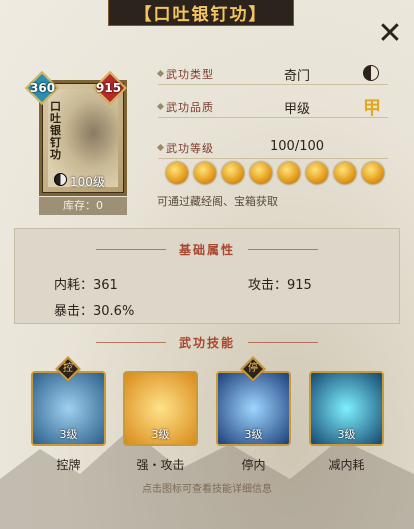 Image resolution: width=414 pixels, height=529 pixels. I want to click on attributes-header: 基础属性, so click(206, 250).